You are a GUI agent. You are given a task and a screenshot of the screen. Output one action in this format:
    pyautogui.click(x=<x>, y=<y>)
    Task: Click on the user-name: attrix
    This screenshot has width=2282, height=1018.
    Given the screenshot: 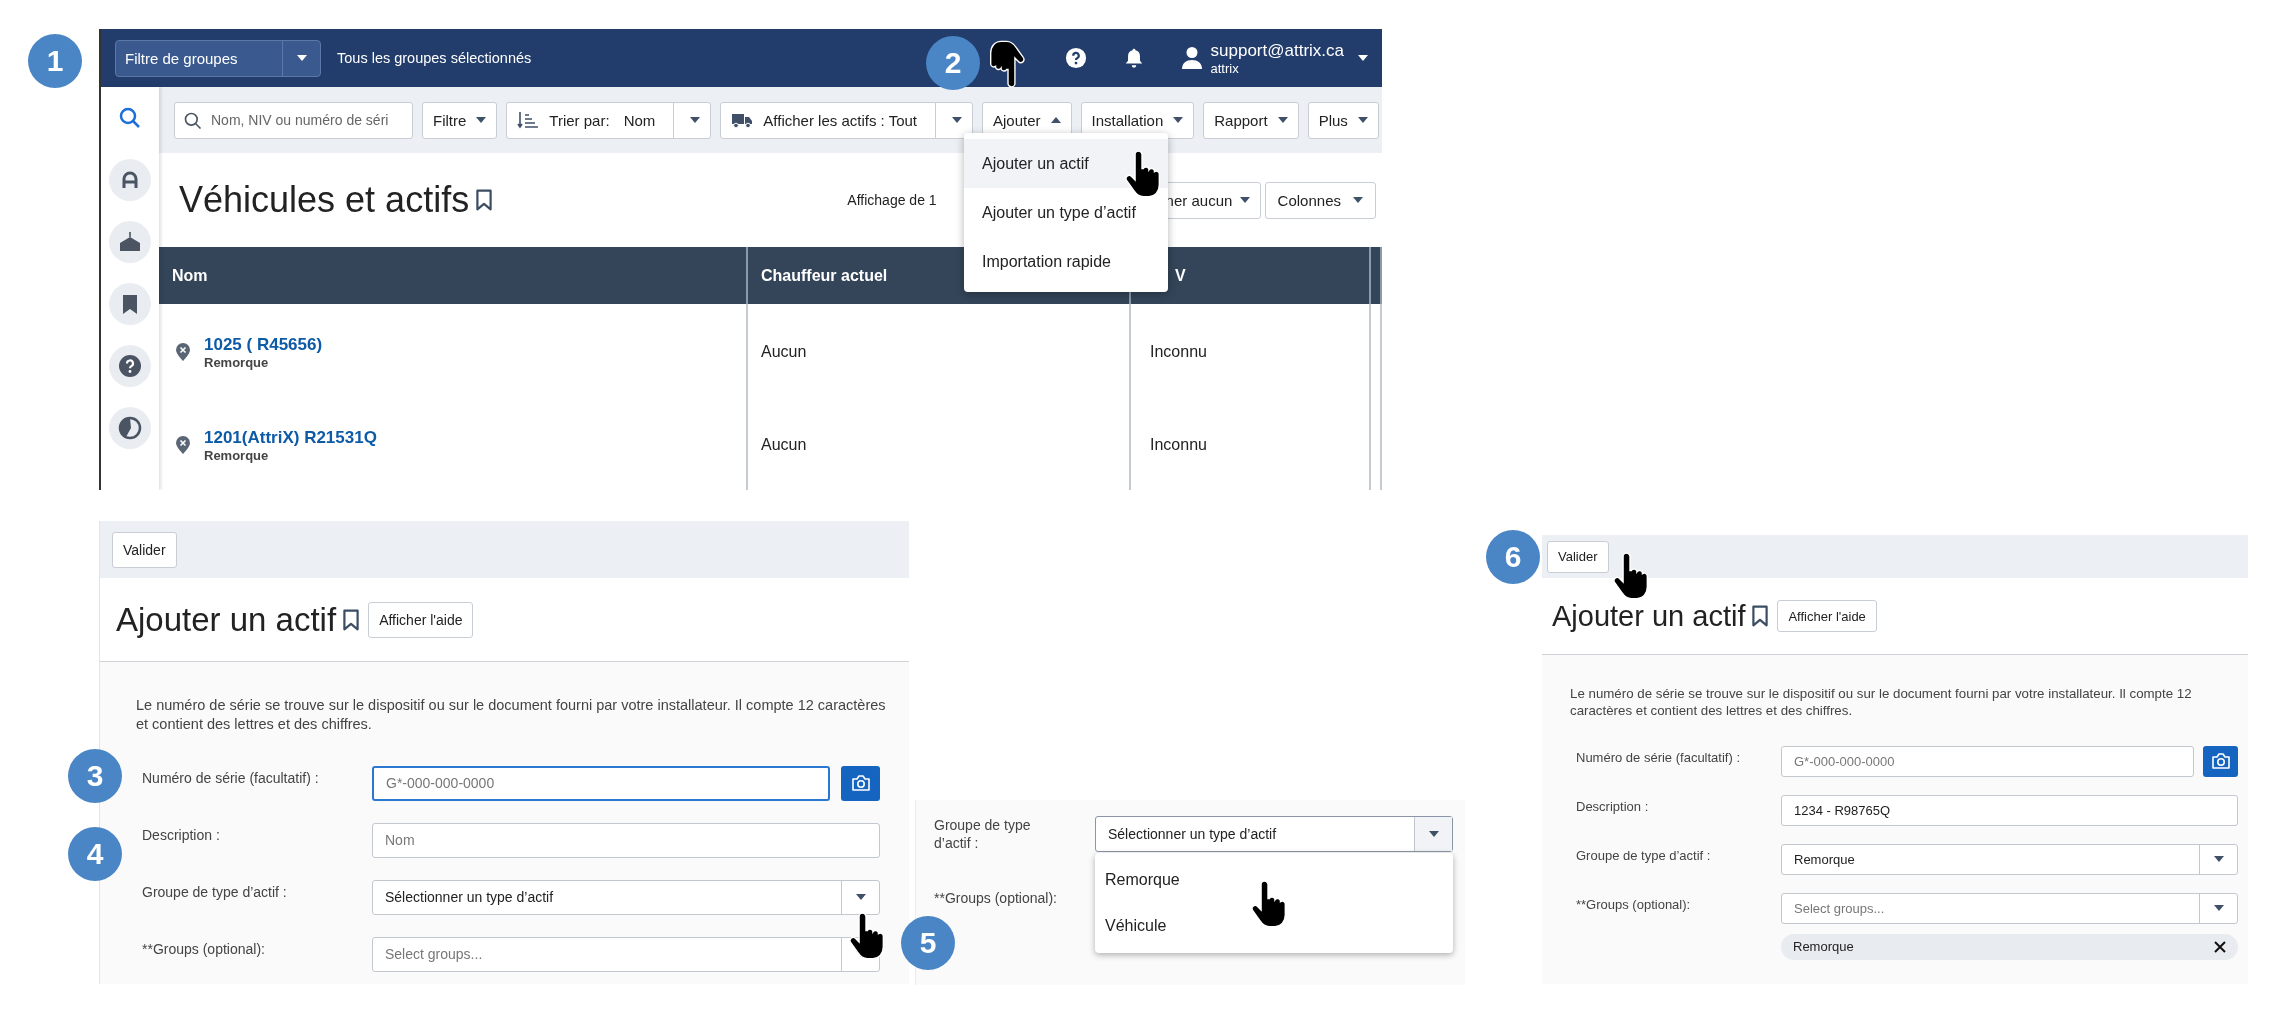 What is the action you would take?
    pyautogui.click(x=1225, y=68)
    